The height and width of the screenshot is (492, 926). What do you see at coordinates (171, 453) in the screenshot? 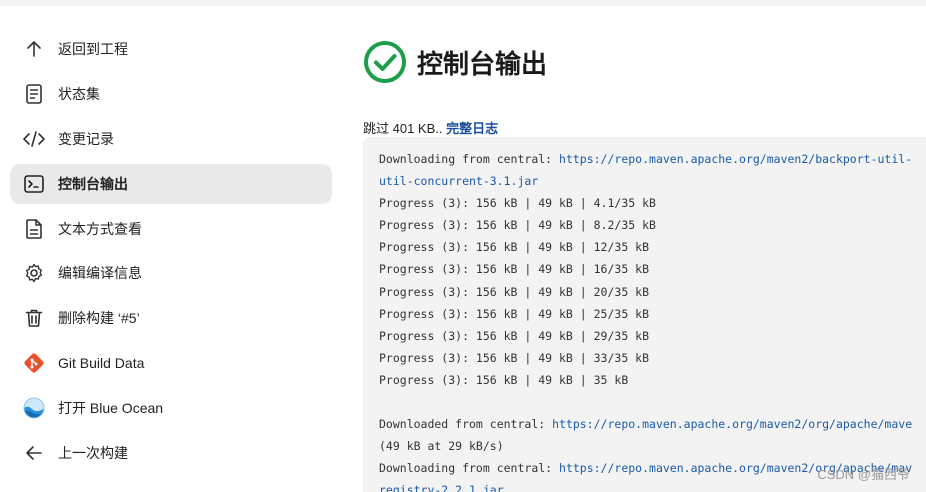
I see `sidebar-item-previous-build: 上一次构建` at bounding box center [171, 453].